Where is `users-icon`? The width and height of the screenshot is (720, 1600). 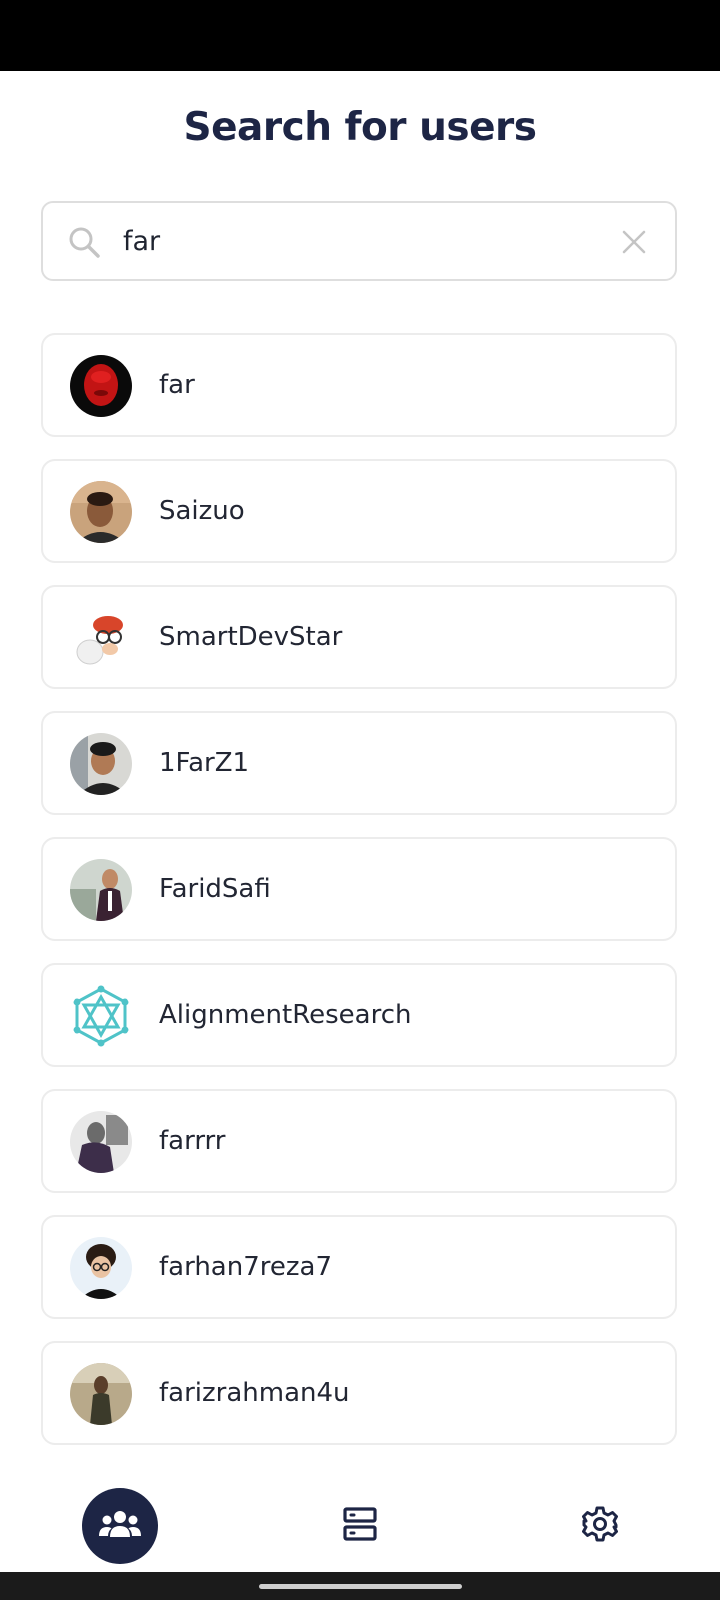 users-icon is located at coordinates (120, 1526).